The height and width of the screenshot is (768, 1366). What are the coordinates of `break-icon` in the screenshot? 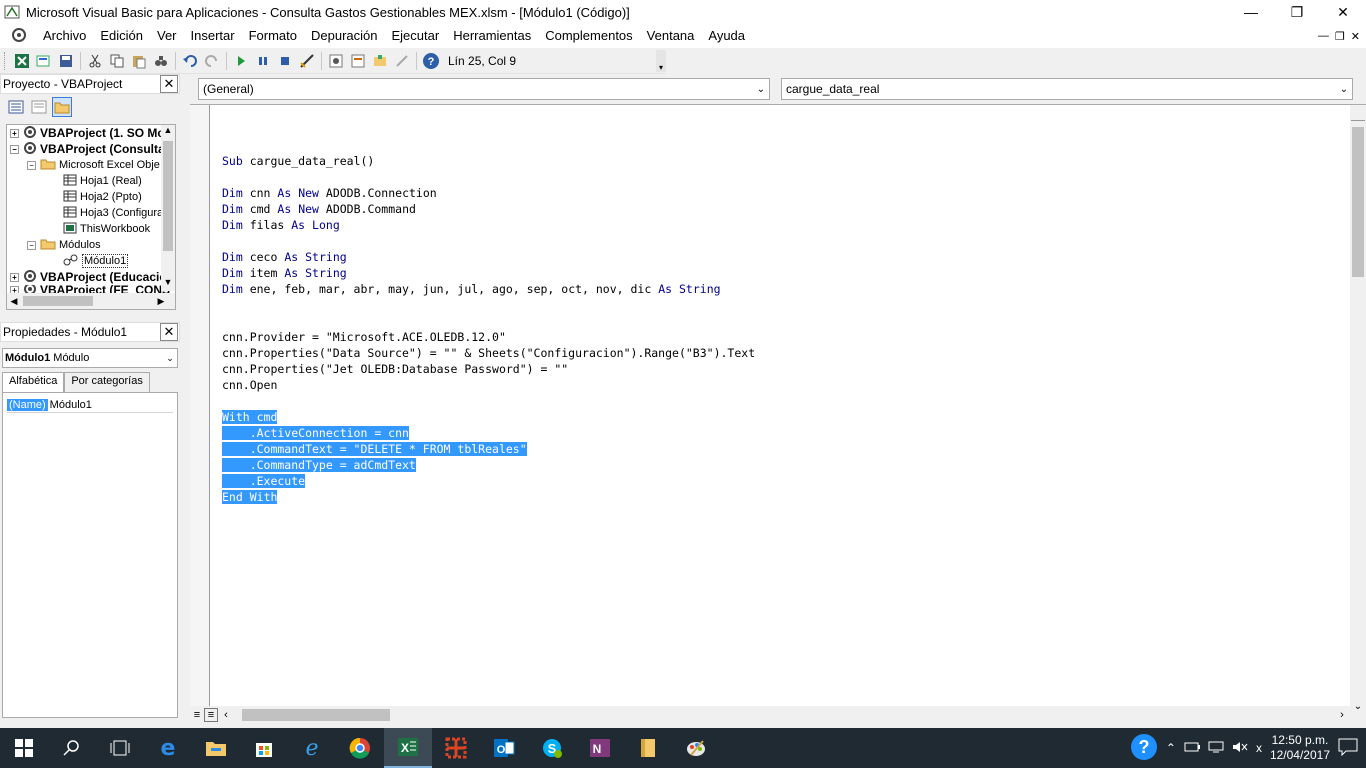 It's located at (263, 61).